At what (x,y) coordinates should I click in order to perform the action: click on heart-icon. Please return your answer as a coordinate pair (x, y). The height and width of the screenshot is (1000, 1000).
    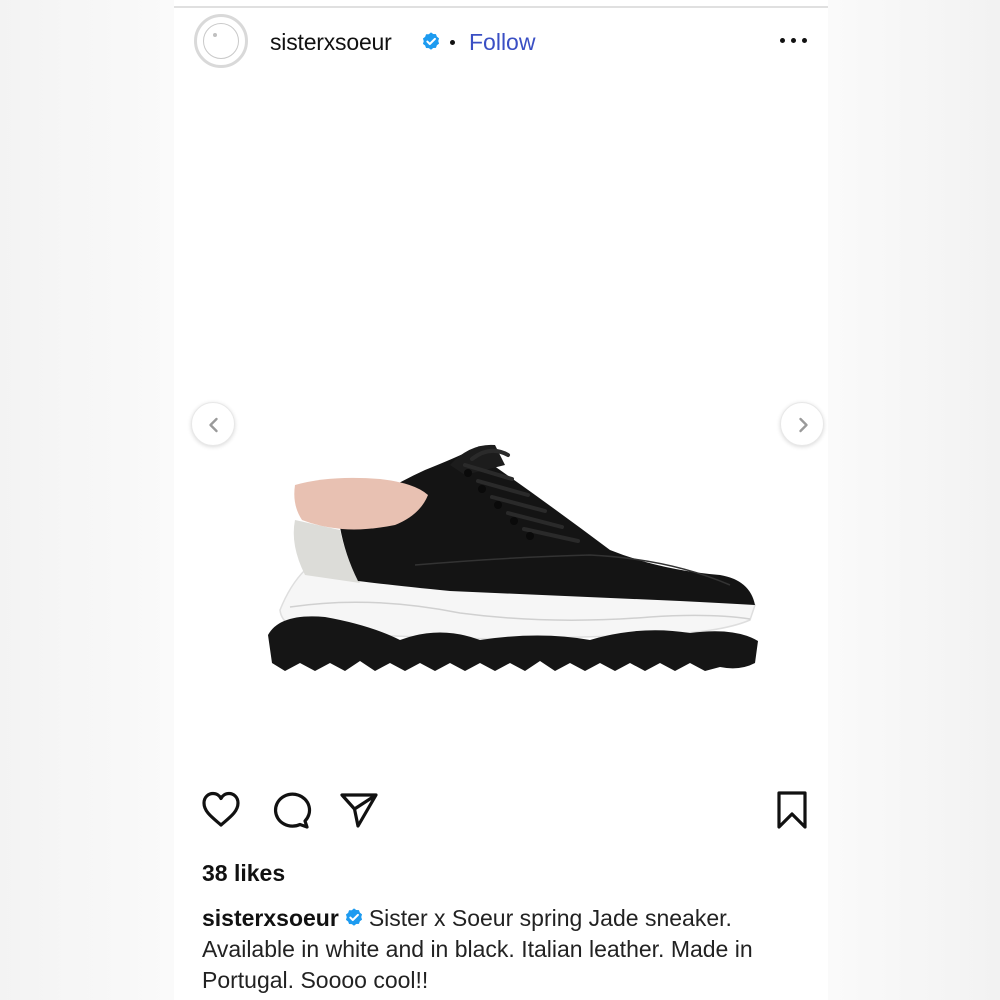
    Looking at the image, I should click on (221, 810).